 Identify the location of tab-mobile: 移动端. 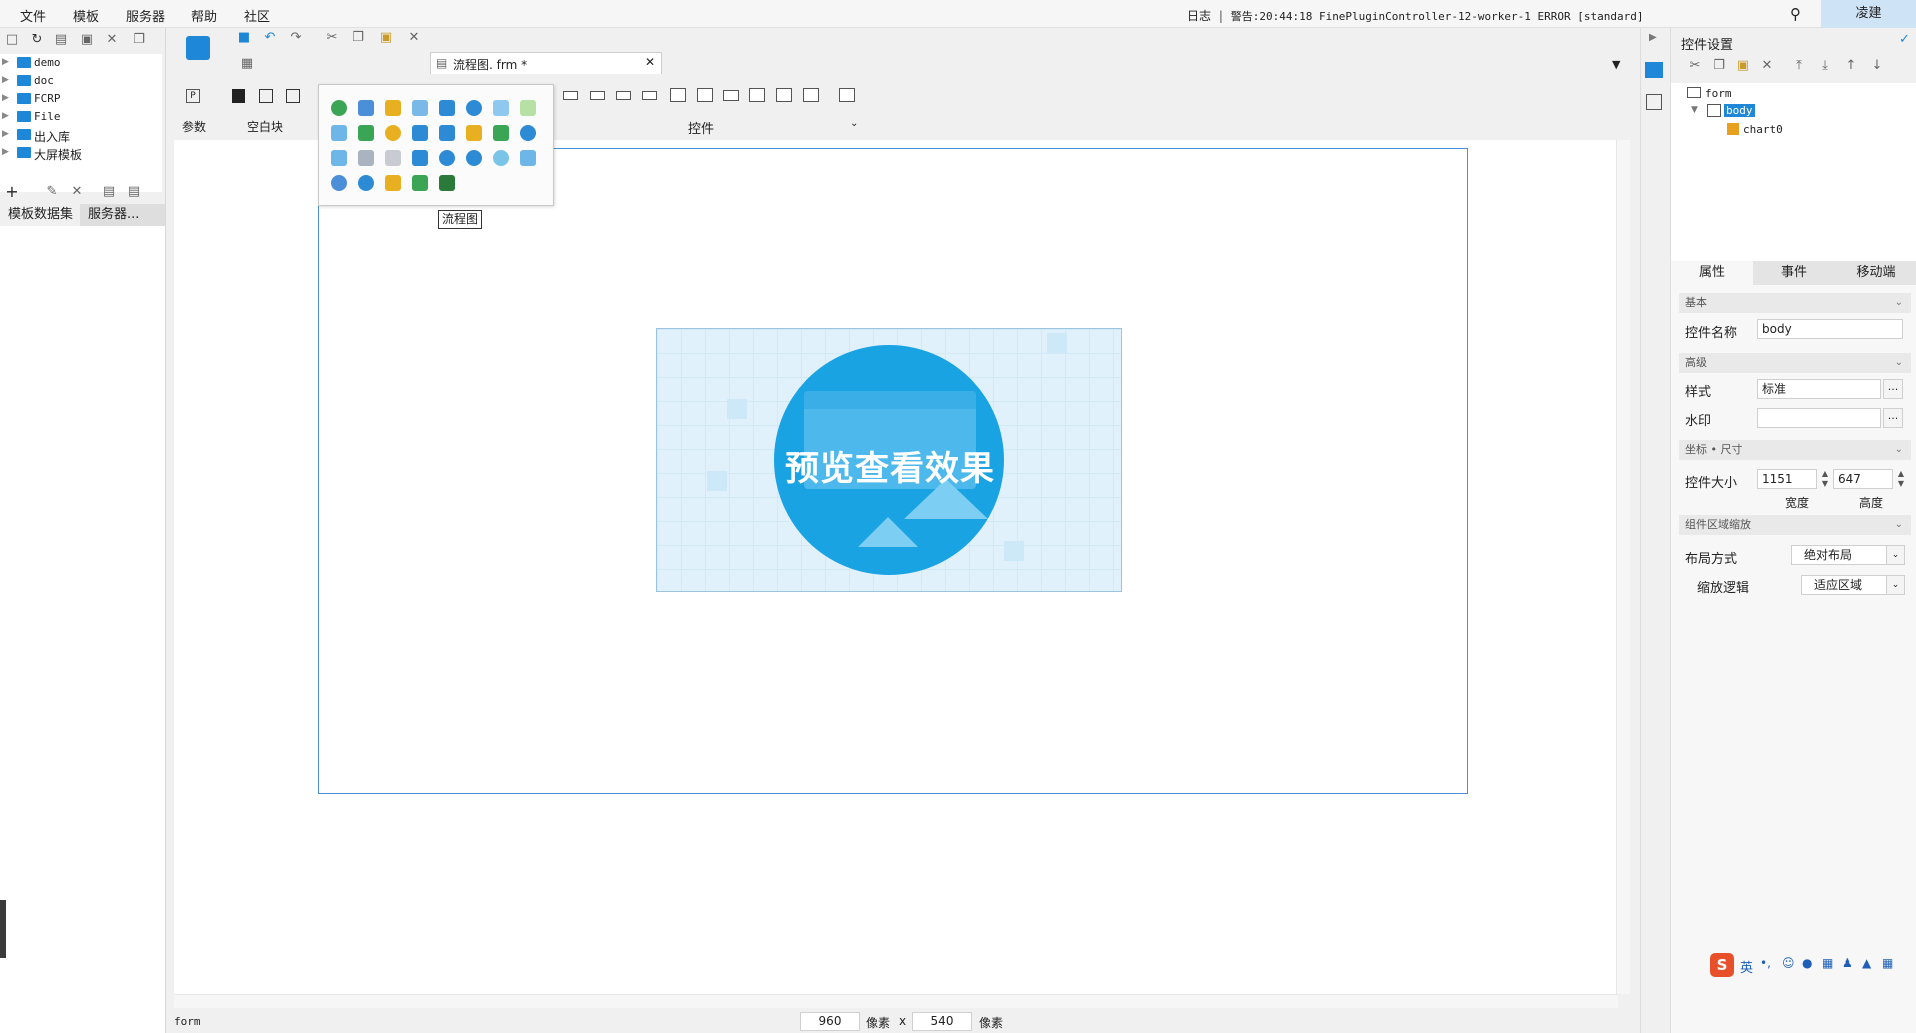
(1875, 273).